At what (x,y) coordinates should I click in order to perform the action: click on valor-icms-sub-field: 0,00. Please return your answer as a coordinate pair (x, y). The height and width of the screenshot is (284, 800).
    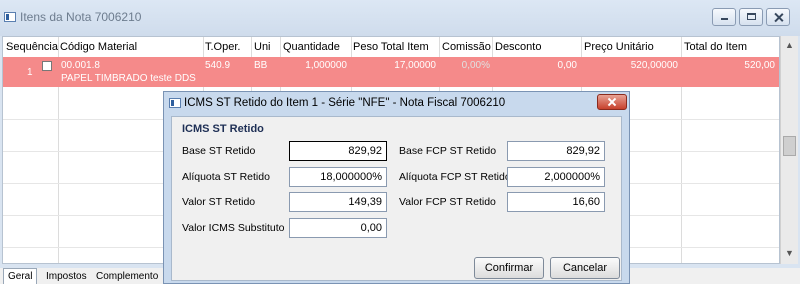
    Looking at the image, I should click on (338, 228).